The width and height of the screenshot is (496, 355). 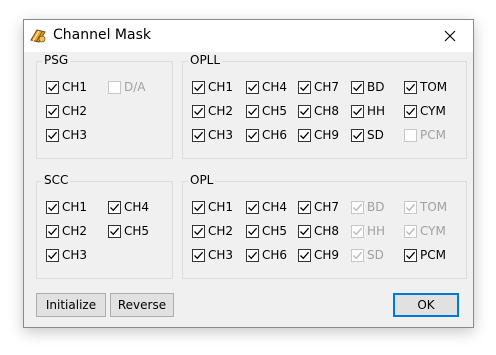 What do you see at coordinates (38, 36) in the screenshot?
I see `app-icon` at bounding box center [38, 36].